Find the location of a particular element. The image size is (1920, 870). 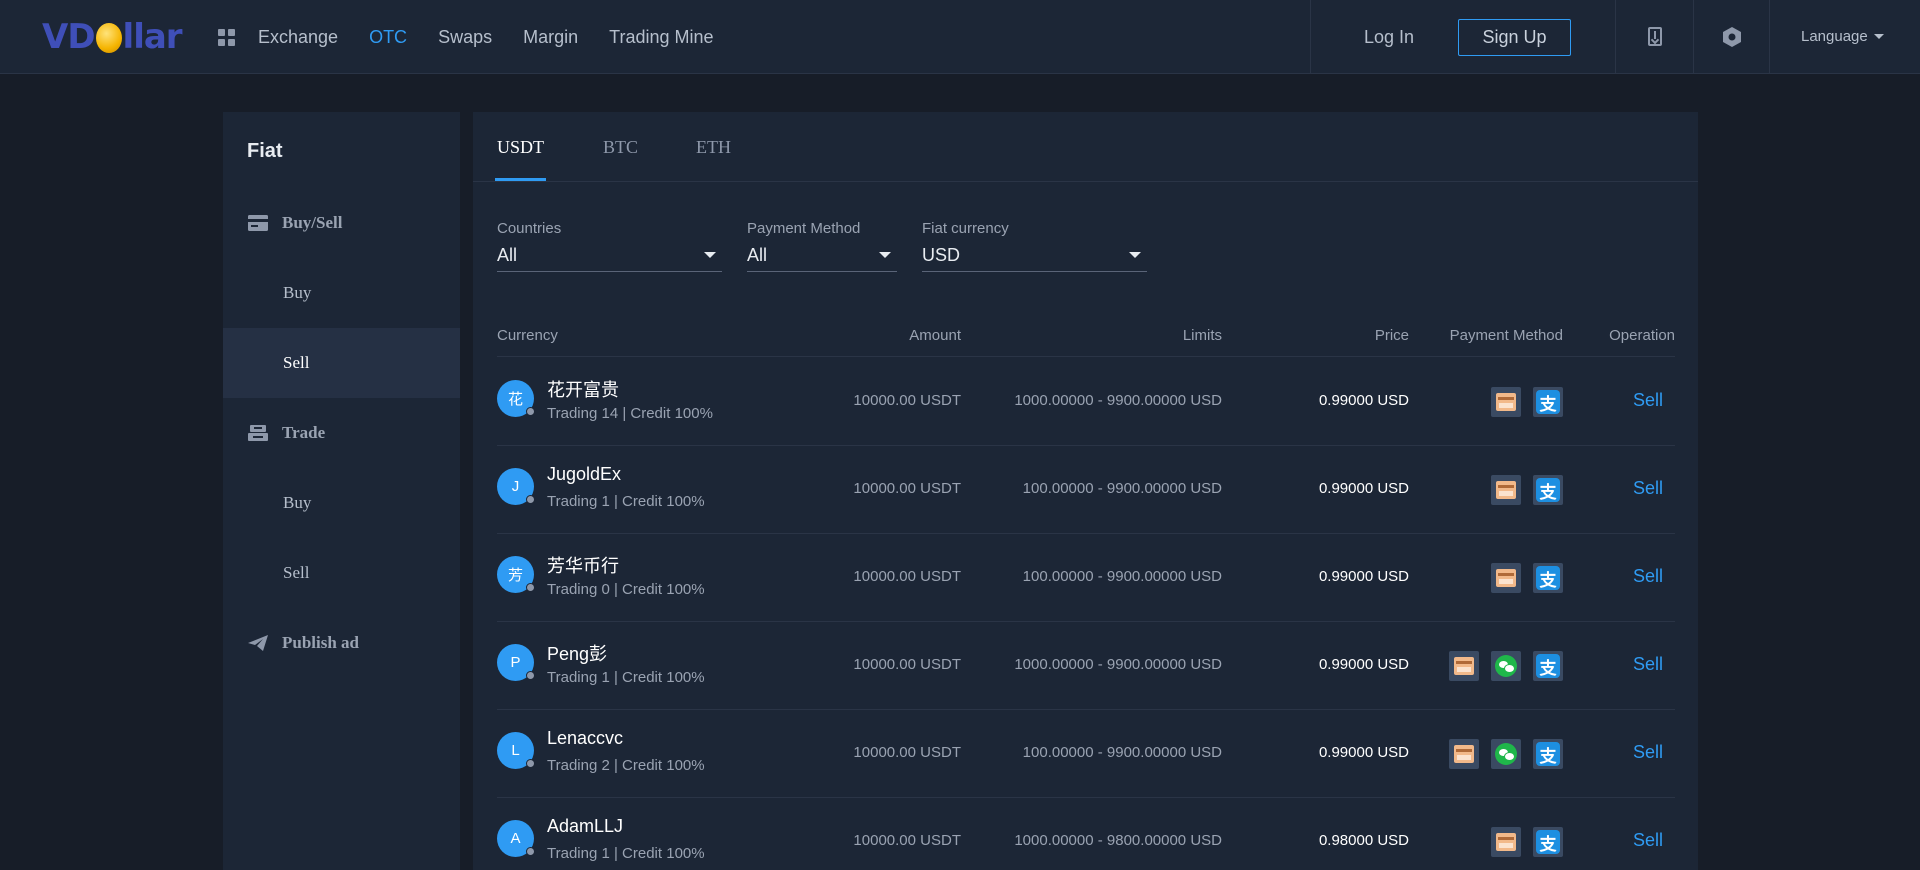

apps-grid-icon is located at coordinates (226, 37).